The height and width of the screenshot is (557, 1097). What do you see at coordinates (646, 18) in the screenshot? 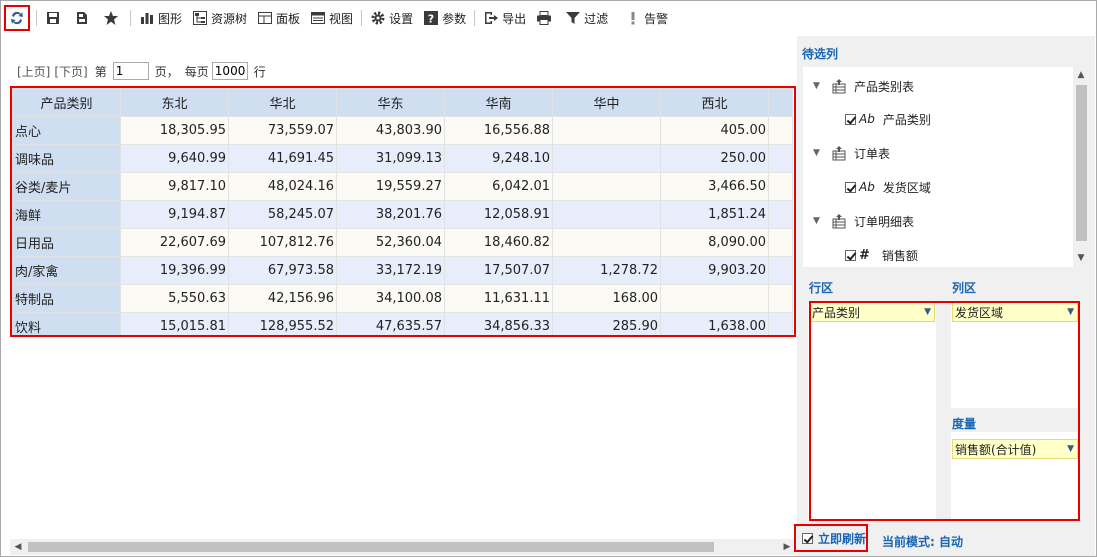
I see `alert-button: 告警` at bounding box center [646, 18].